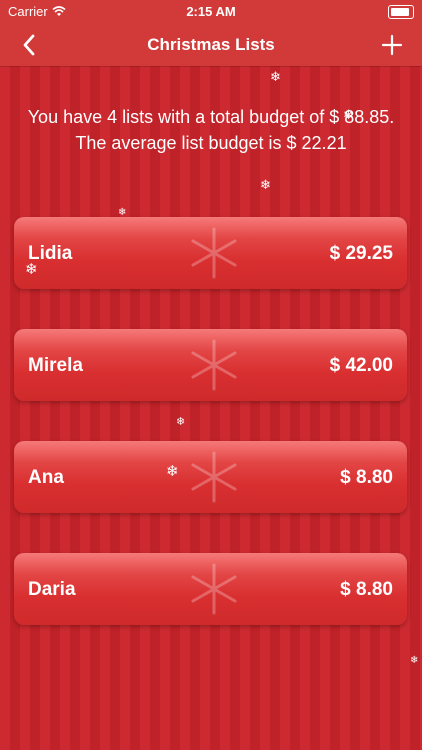  I want to click on list-name: Mirela, so click(55, 365).